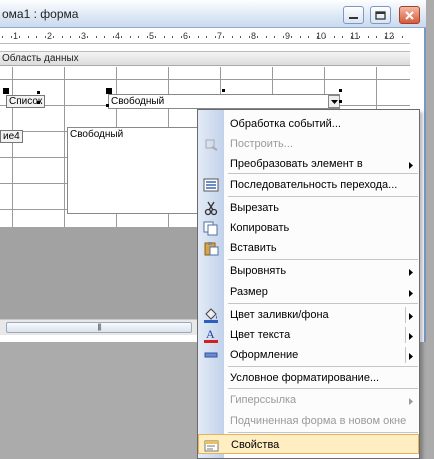  Describe the element at coordinates (308, 400) in the screenshot. I see `menu-item-13: Гиперссылка` at that location.